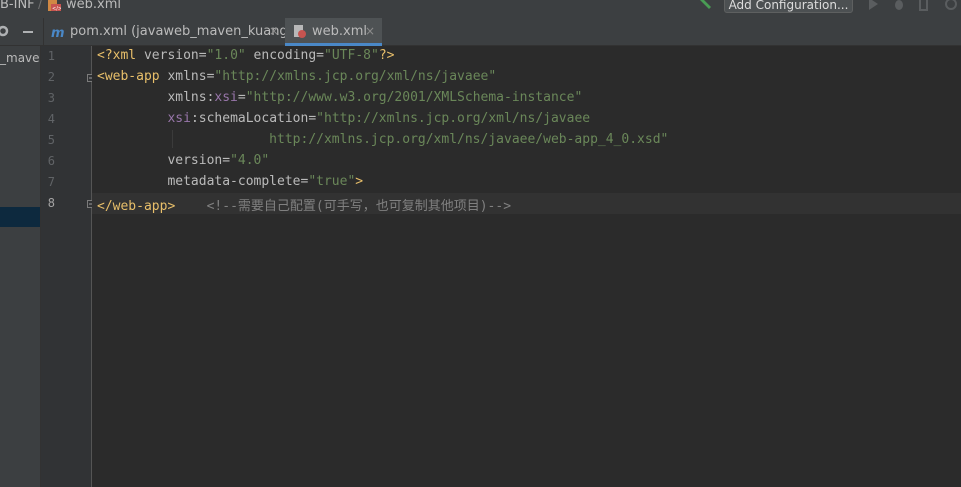 The height and width of the screenshot is (487, 961). What do you see at coordinates (253, 118) in the screenshot?
I see `code-token: :schemaLocation=` at bounding box center [253, 118].